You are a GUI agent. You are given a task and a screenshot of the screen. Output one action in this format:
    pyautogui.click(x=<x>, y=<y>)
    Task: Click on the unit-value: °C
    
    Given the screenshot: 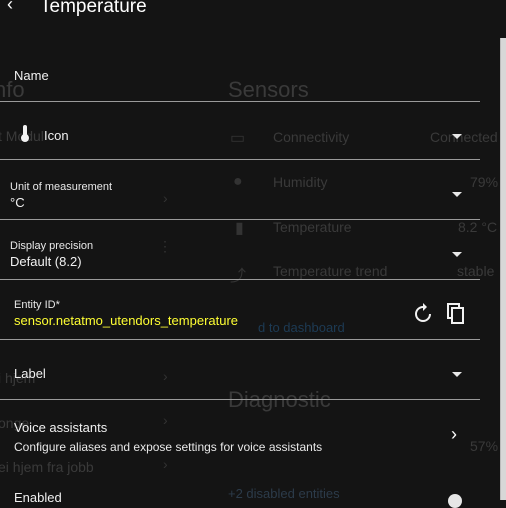 What is the action you would take?
    pyautogui.click(x=17, y=202)
    